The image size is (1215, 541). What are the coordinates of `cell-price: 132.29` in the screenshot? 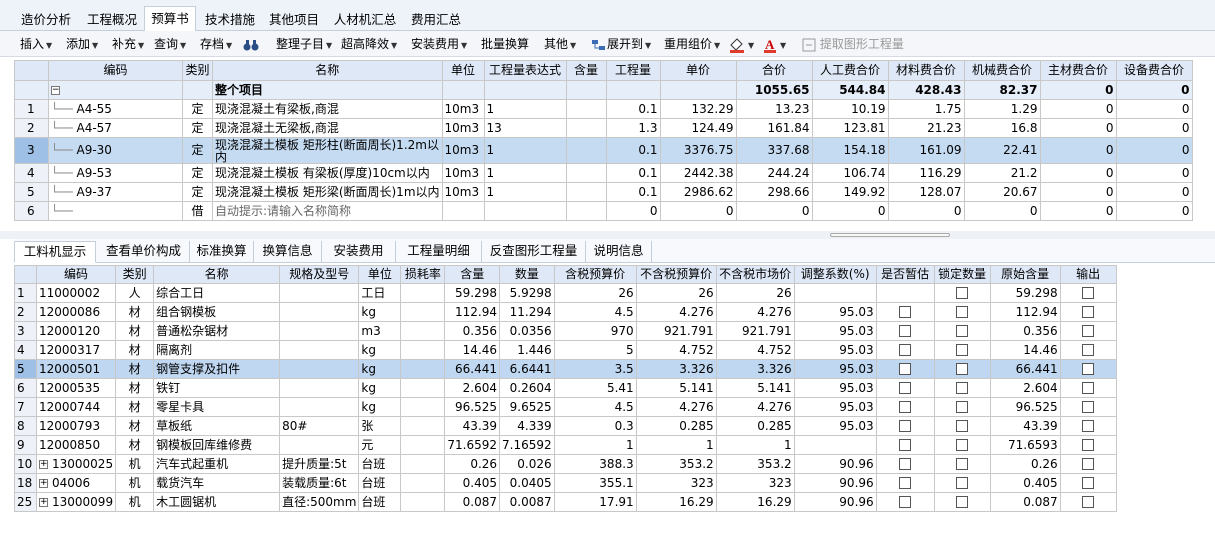 It's located at (698, 109).